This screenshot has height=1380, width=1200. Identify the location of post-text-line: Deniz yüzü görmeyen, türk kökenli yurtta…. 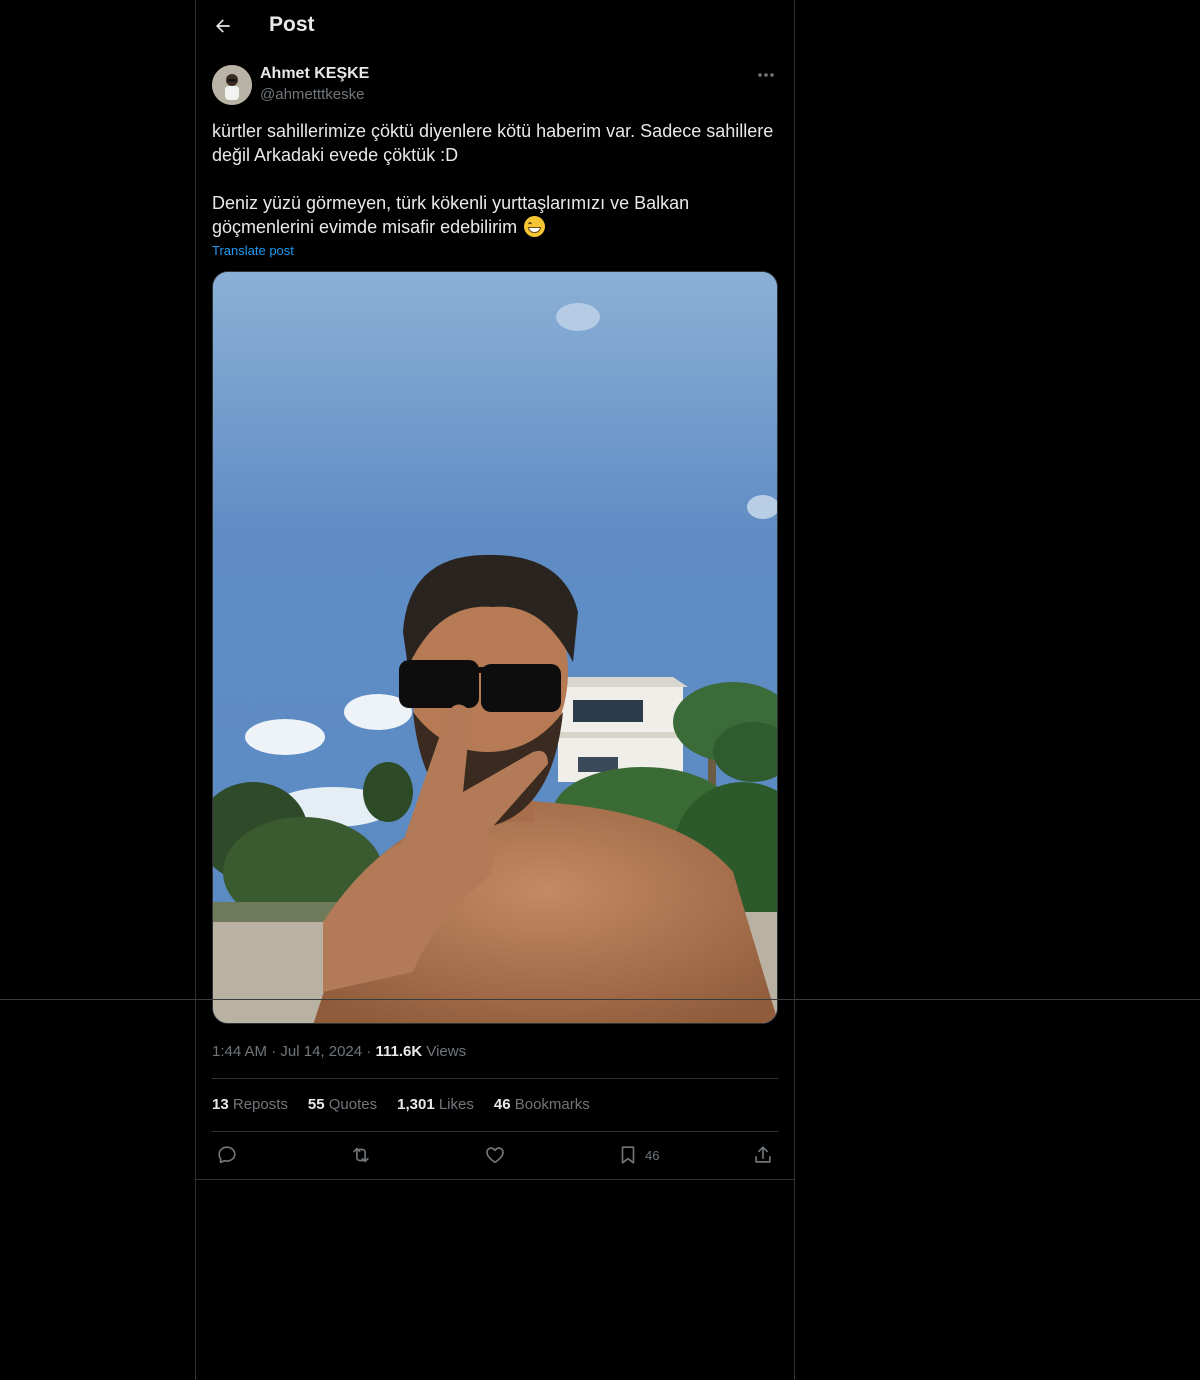
(451, 203).